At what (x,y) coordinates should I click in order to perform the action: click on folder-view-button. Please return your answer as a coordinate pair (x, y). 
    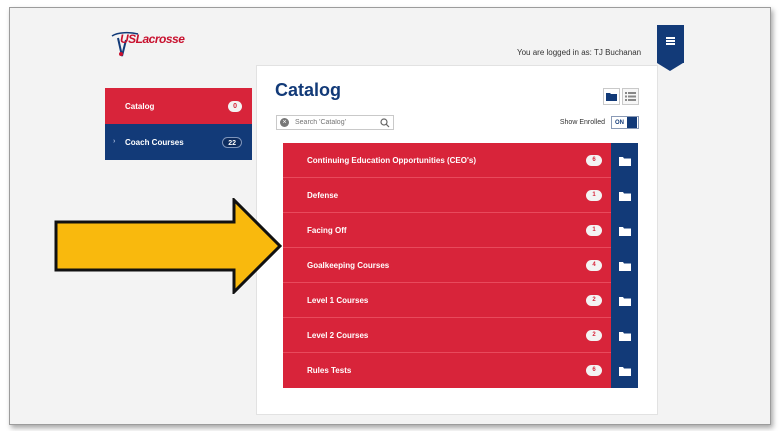
    Looking at the image, I should click on (611, 96).